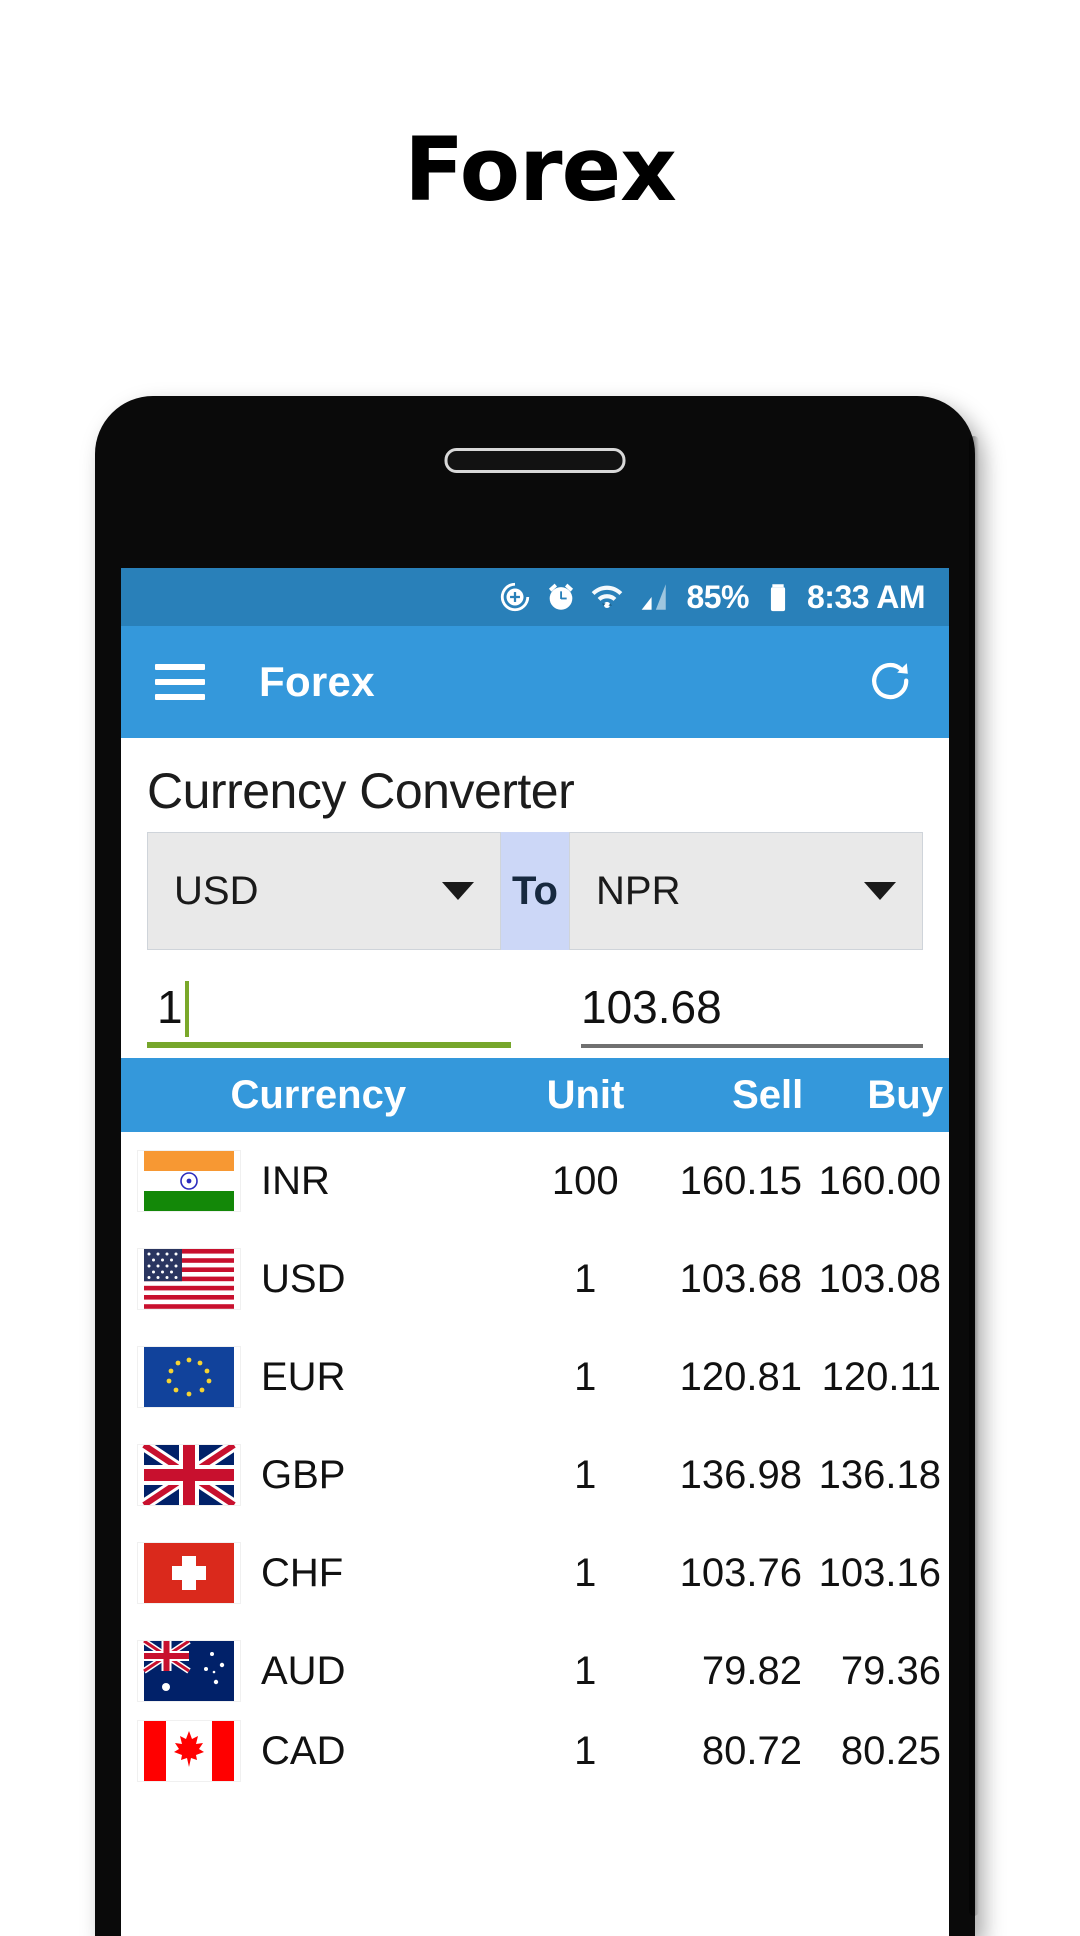 This screenshot has height=1936, width=1080. What do you see at coordinates (189, 1279) in the screenshot?
I see `usa-flag` at bounding box center [189, 1279].